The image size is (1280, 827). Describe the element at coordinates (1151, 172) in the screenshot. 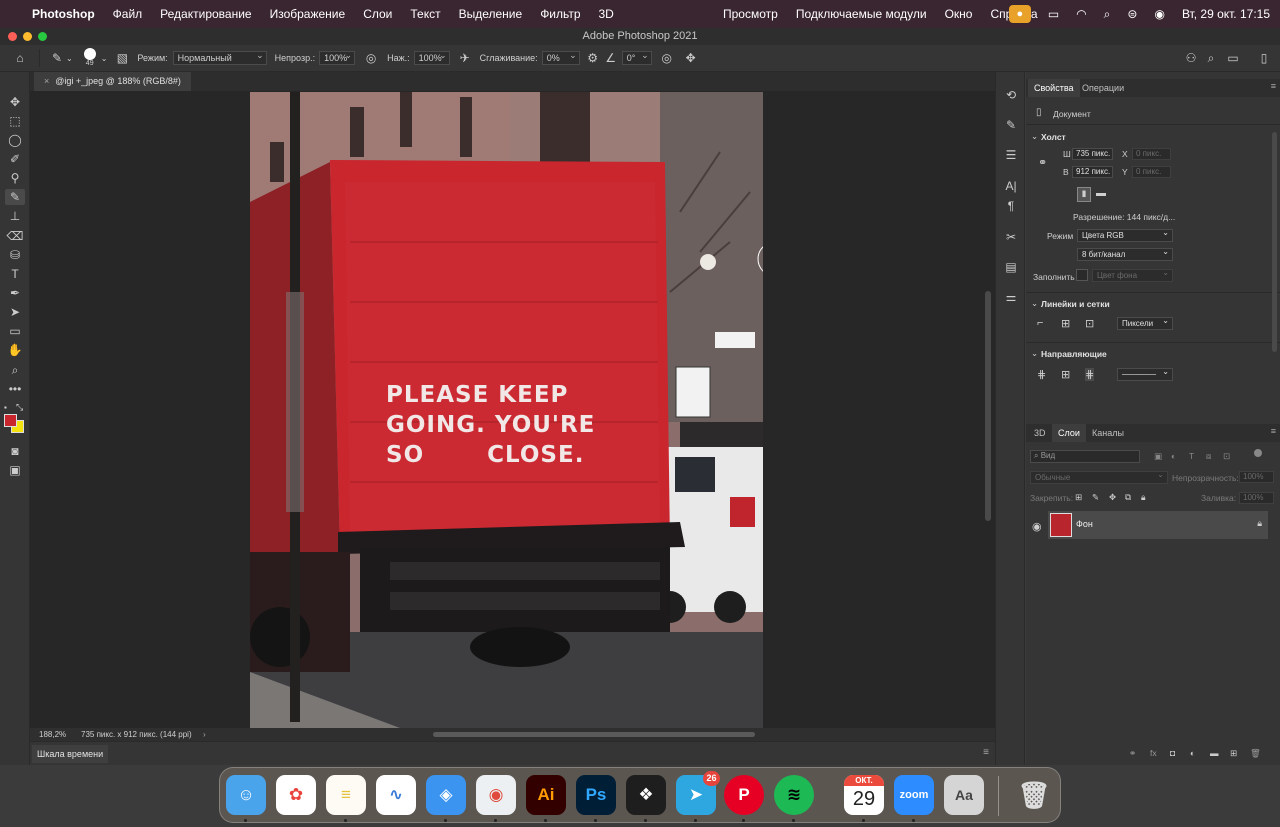

I see `y-field: 0 пикс.` at that location.